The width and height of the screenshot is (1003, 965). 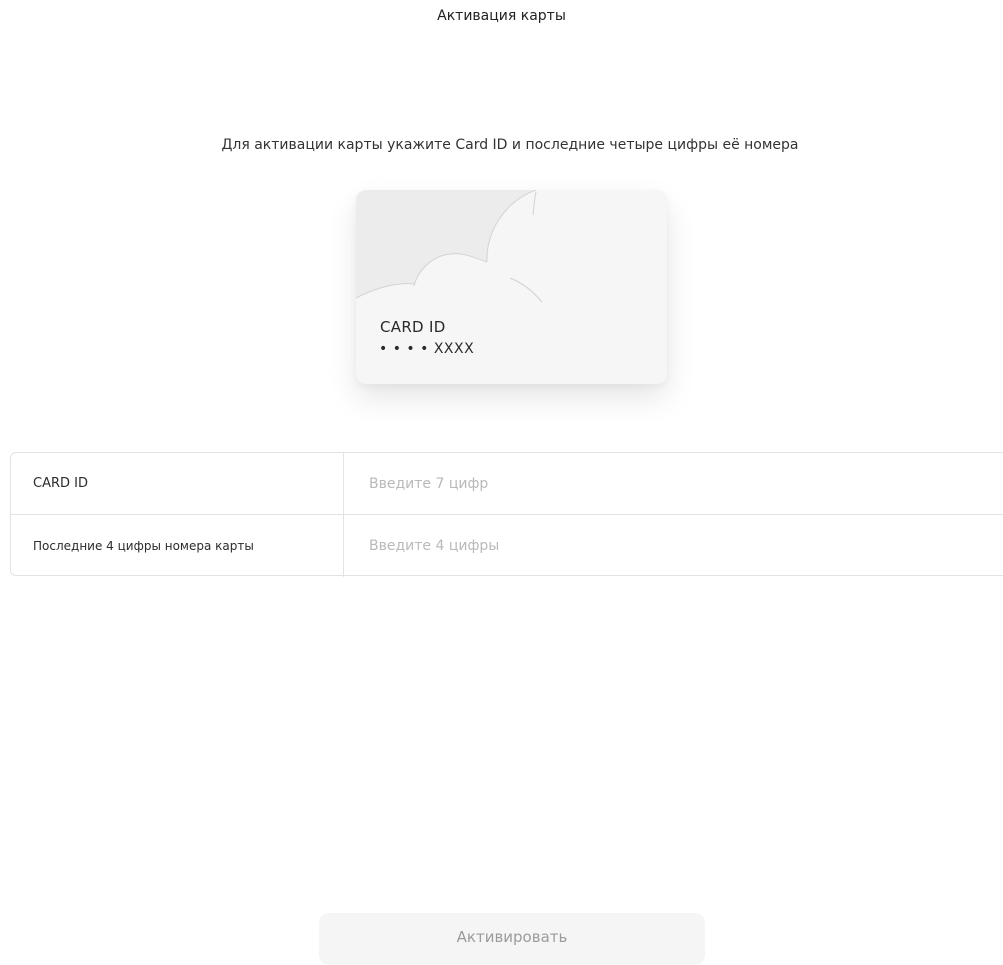 I want to click on card-number-mask: • • • • XXXX, so click(x=427, y=349).